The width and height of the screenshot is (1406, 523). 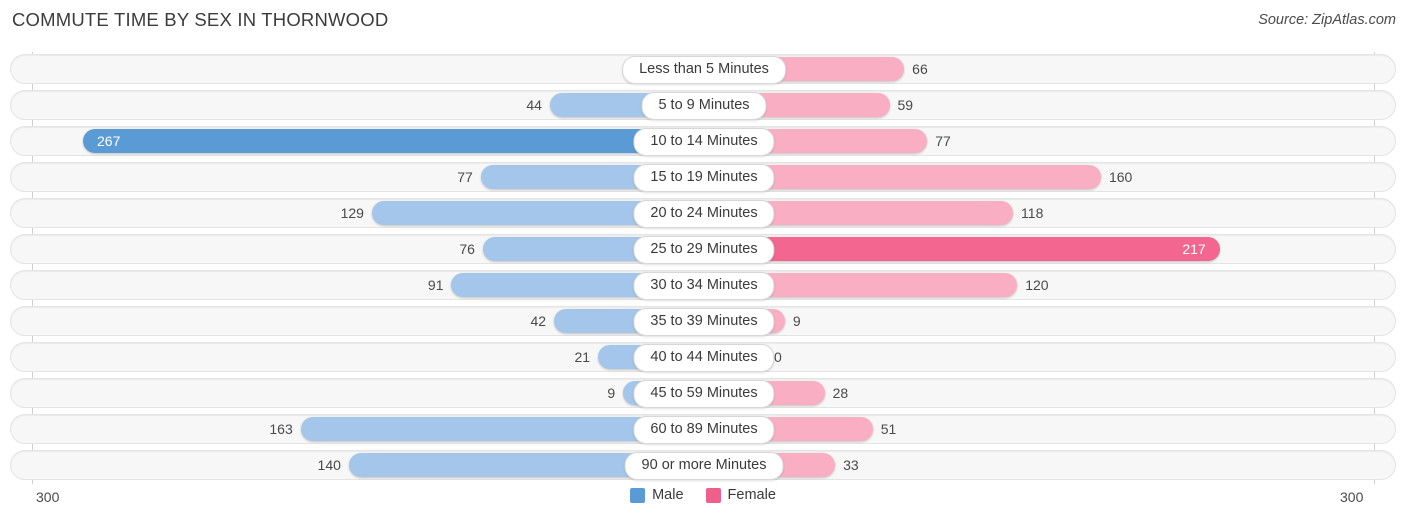 I want to click on category-label: 30 to 34 Minutes, so click(x=704, y=286).